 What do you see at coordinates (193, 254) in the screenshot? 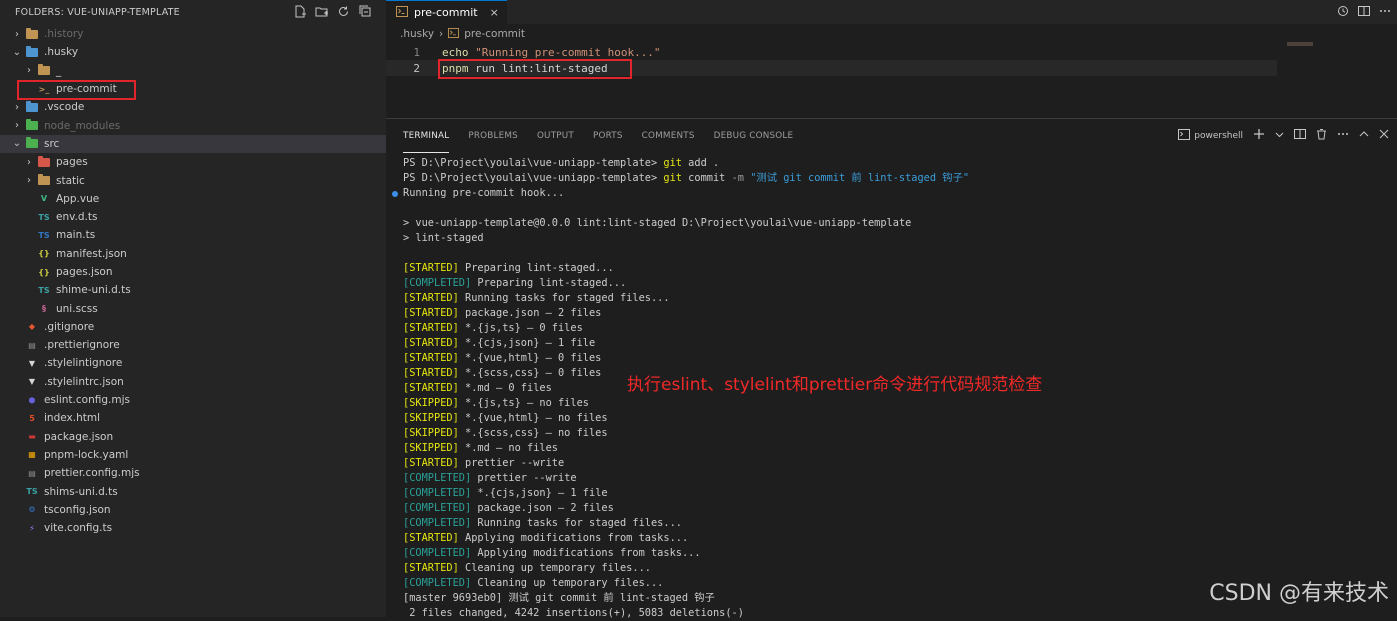
I see `tree-item: {} manifest.json` at bounding box center [193, 254].